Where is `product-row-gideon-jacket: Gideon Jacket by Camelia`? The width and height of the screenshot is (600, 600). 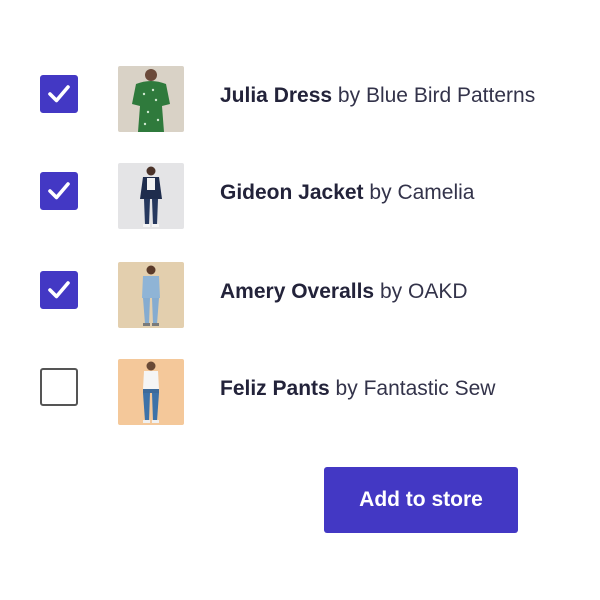 product-row-gideon-jacket: Gideon Jacket by Camelia is located at coordinates (300, 196).